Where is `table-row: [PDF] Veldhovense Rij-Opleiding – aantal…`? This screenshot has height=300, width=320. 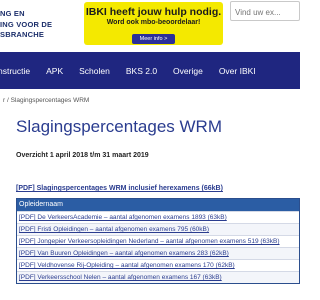 table-row: [PDF] Veldhovense Rij-Opleiding – aantal… is located at coordinates (158, 265).